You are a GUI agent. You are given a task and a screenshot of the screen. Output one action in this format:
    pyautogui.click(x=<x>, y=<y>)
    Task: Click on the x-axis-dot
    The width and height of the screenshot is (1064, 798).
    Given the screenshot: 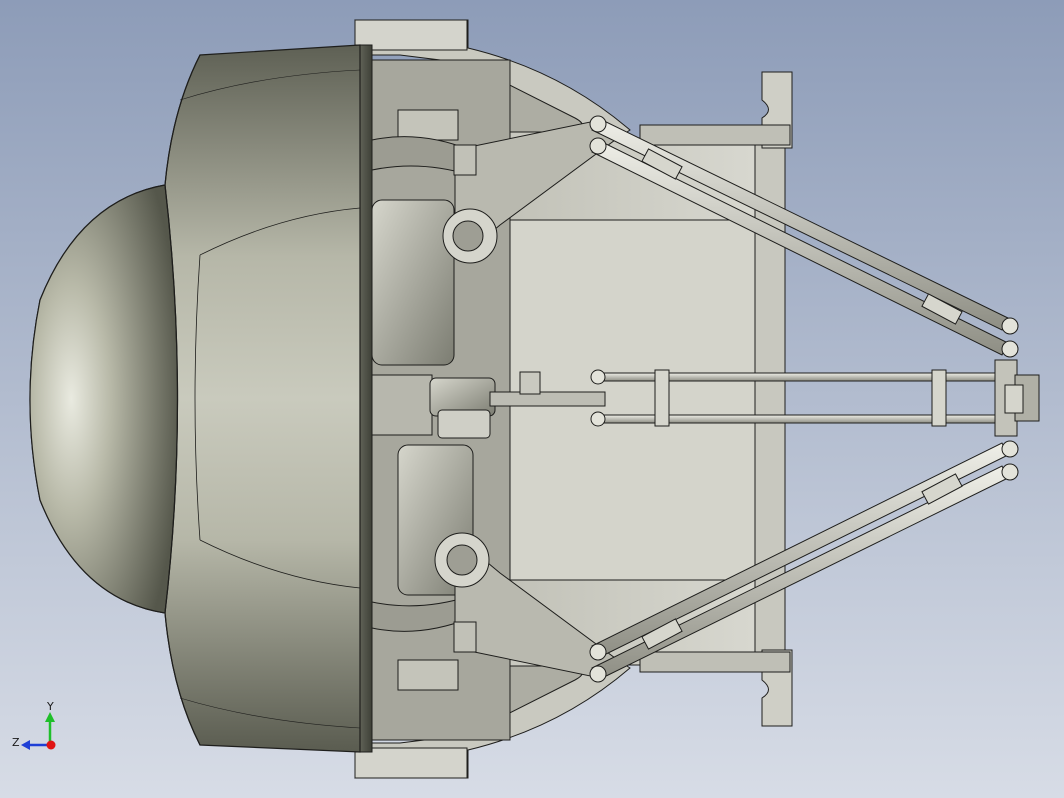 What is the action you would take?
    pyautogui.click(x=51, y=745)
    